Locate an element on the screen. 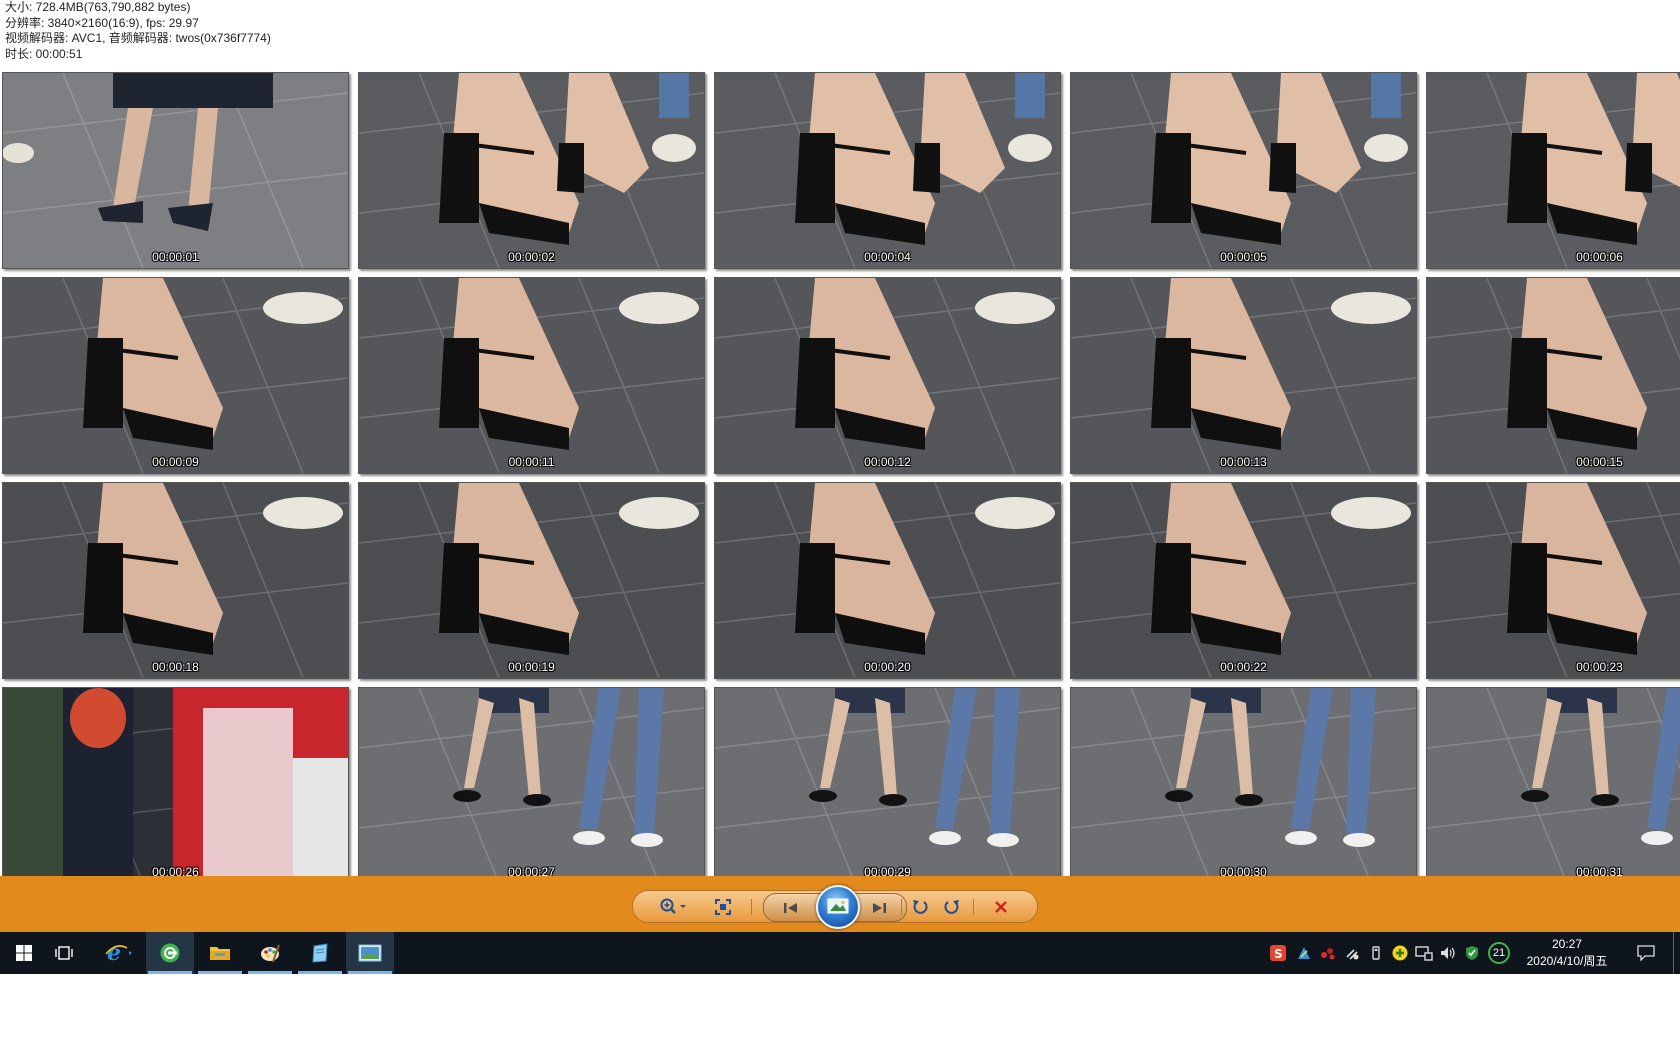  taskbar-paint is located at coordinates (270, 953).